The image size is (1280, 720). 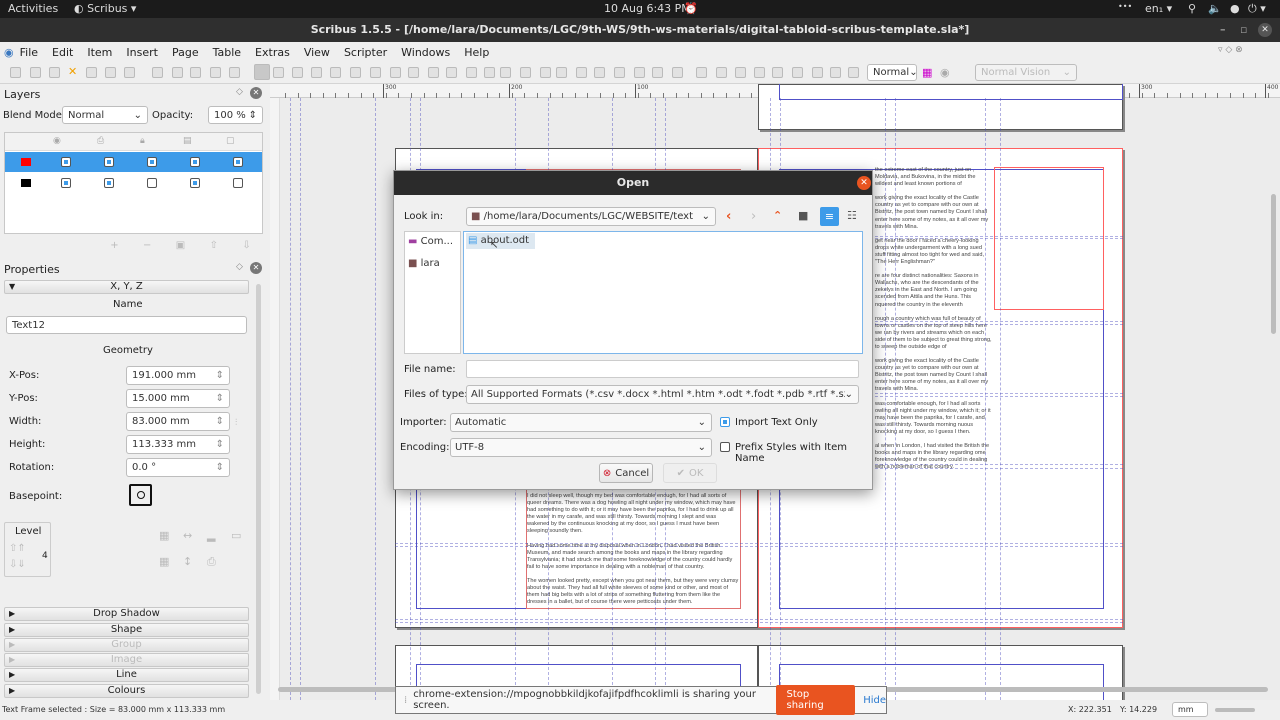 I want to click on cancel-button: ⊗ Cancel, so click(x=626, y=473).